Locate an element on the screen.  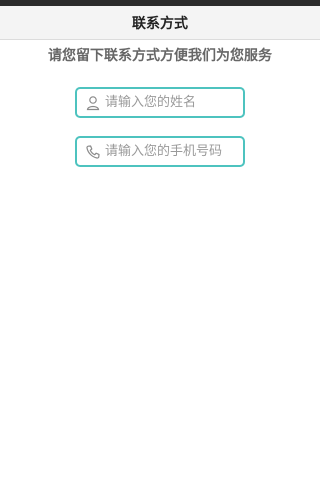
name-input is located at coordinates (174, 102).